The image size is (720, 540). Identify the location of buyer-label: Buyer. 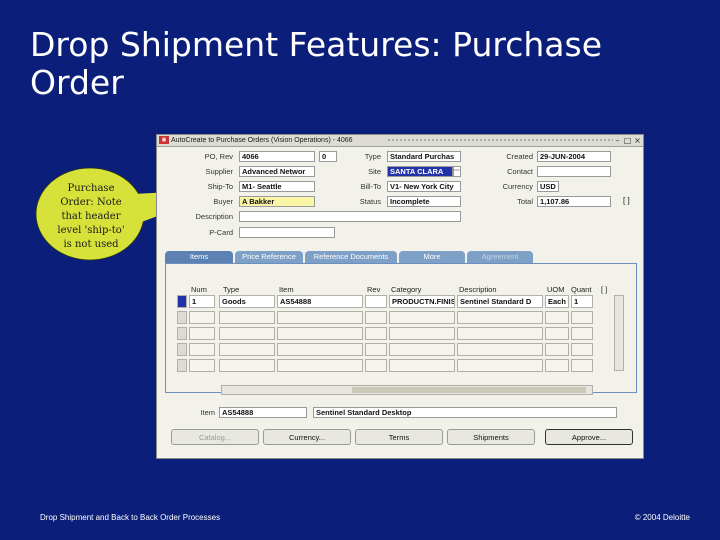
(223, 201).